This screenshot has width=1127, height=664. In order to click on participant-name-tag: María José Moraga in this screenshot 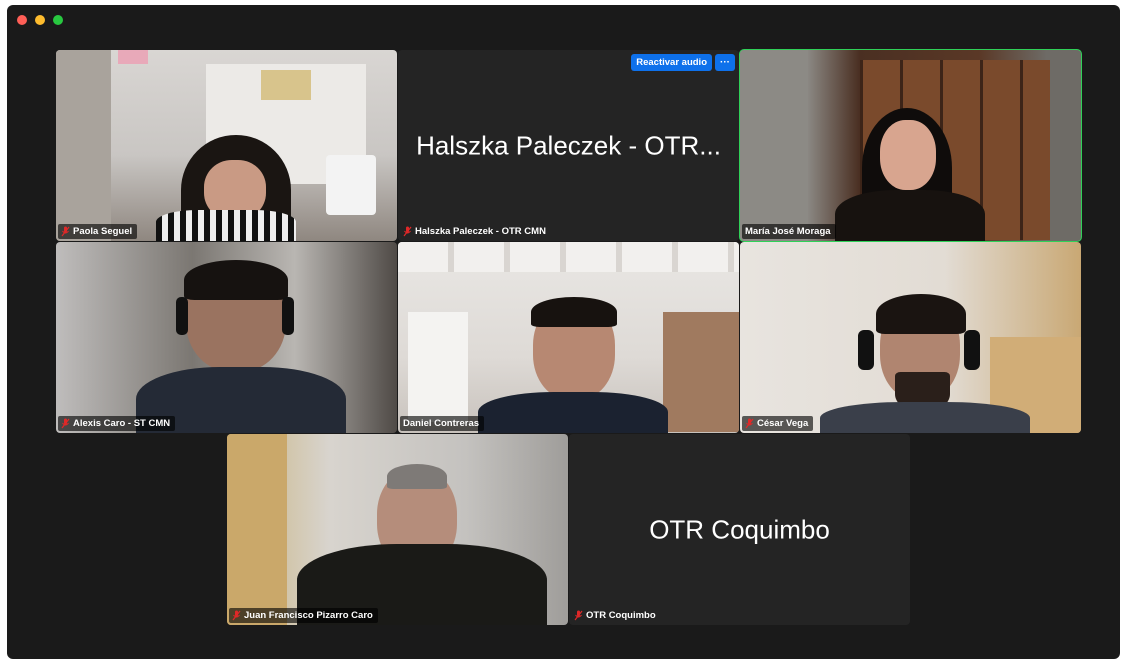, I will do `click(789, 231)`.